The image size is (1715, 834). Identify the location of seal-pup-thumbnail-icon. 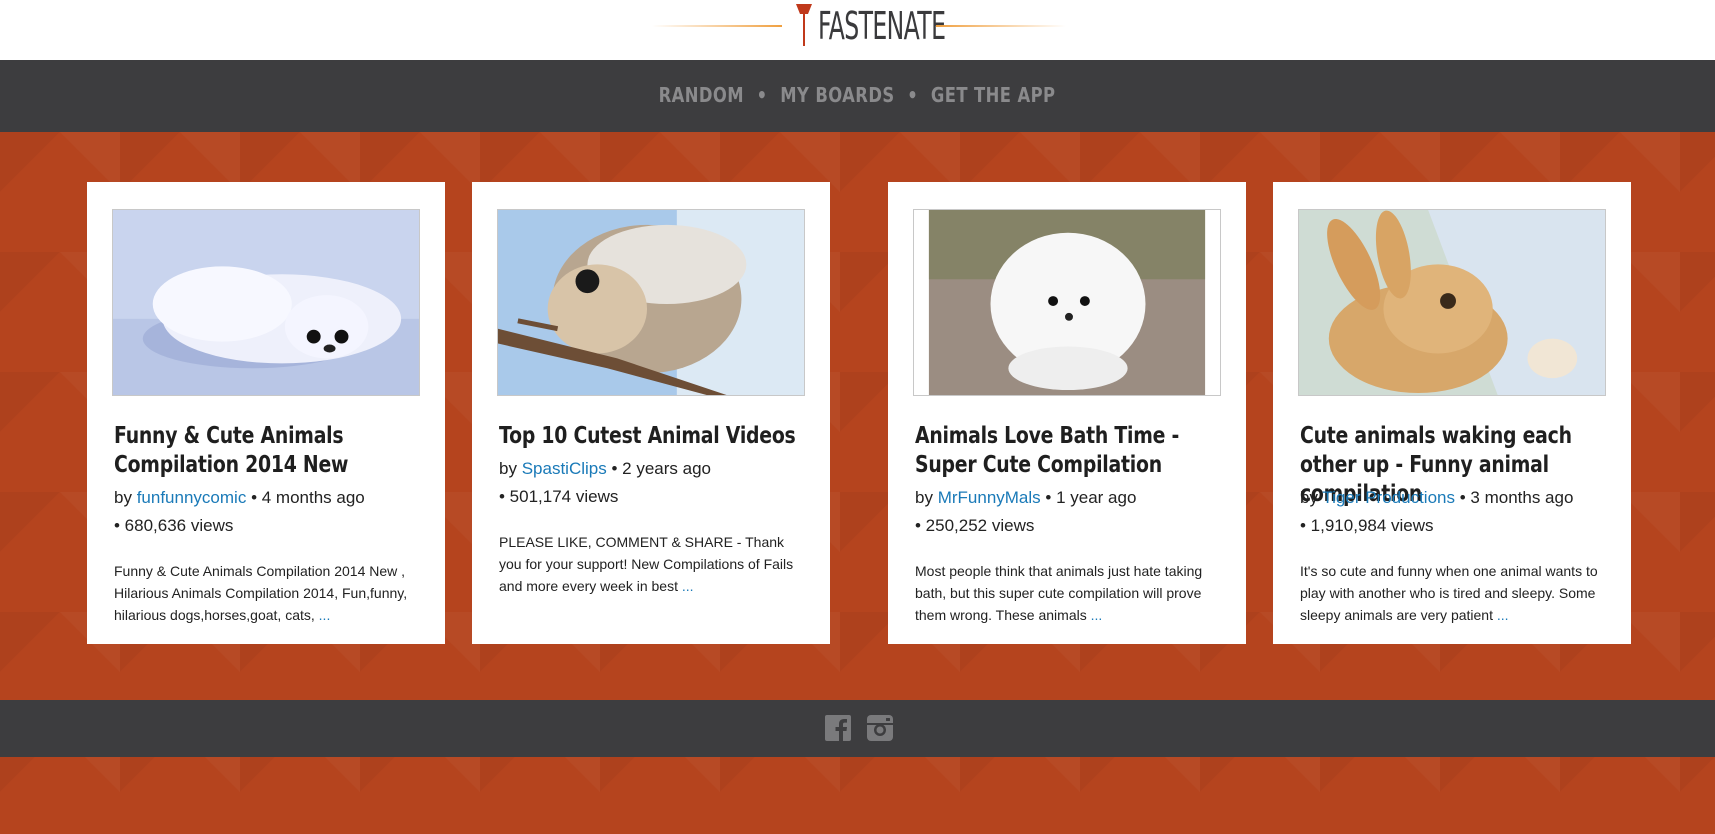
(266, 302).